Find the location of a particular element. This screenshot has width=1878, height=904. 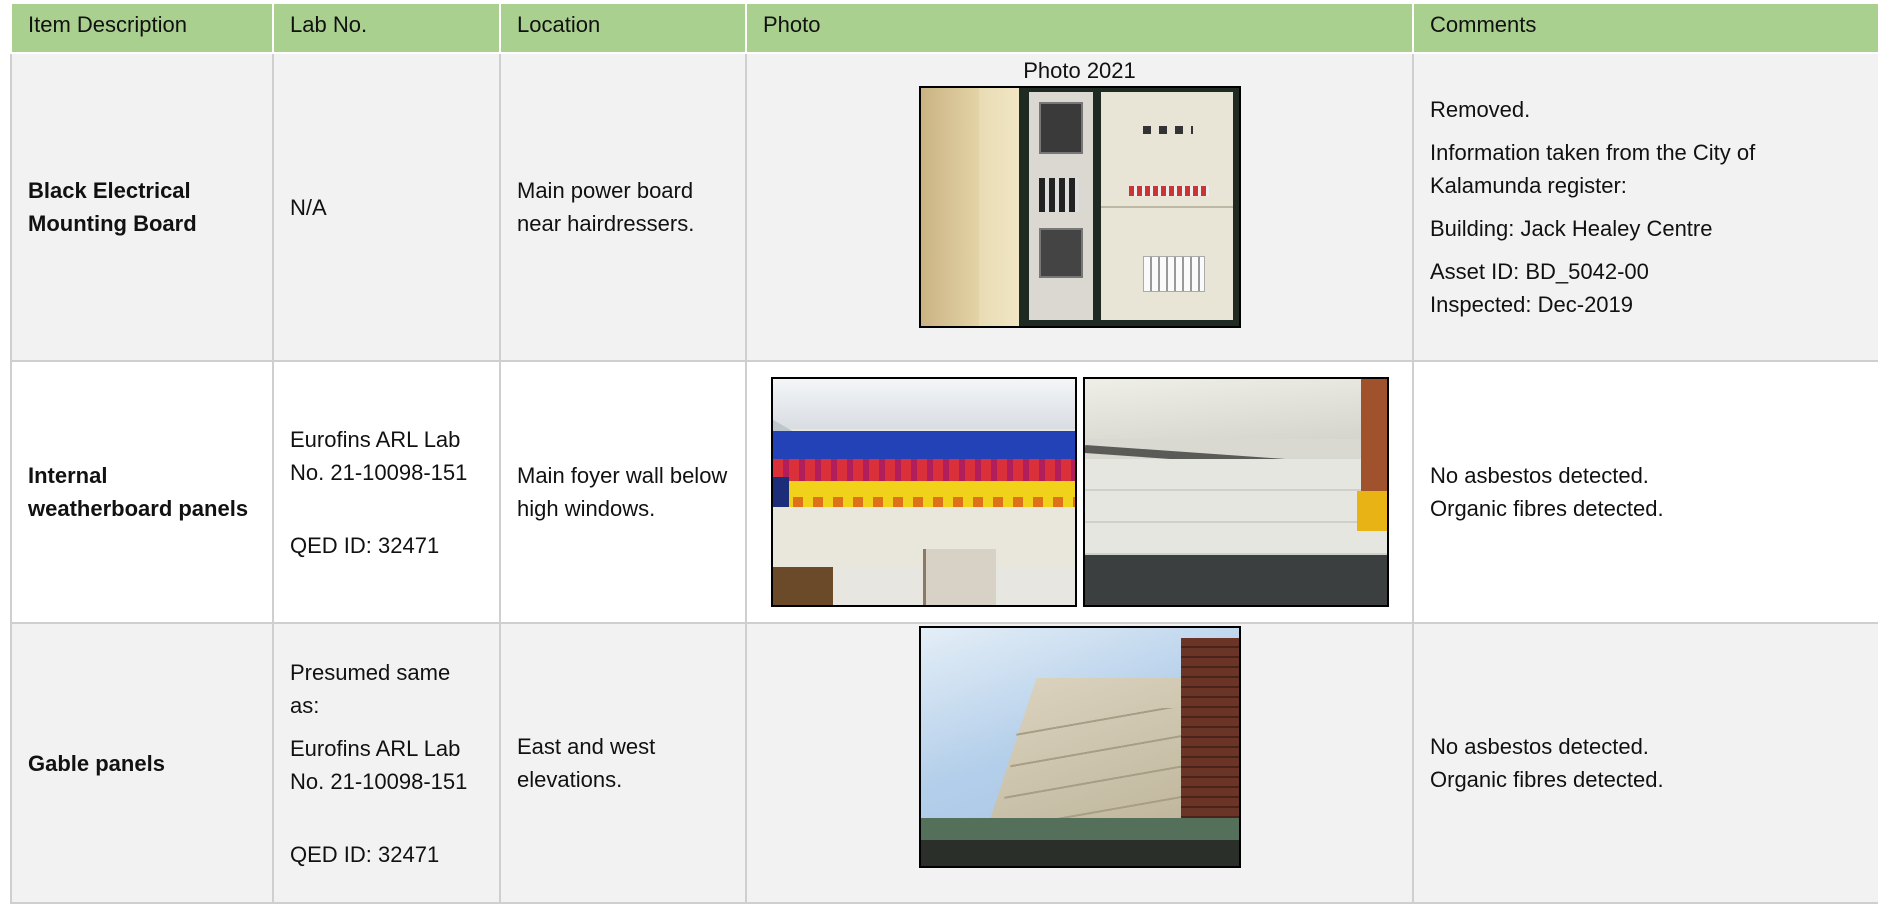

gable-panels-photo is located at coordinates (1079, 747).